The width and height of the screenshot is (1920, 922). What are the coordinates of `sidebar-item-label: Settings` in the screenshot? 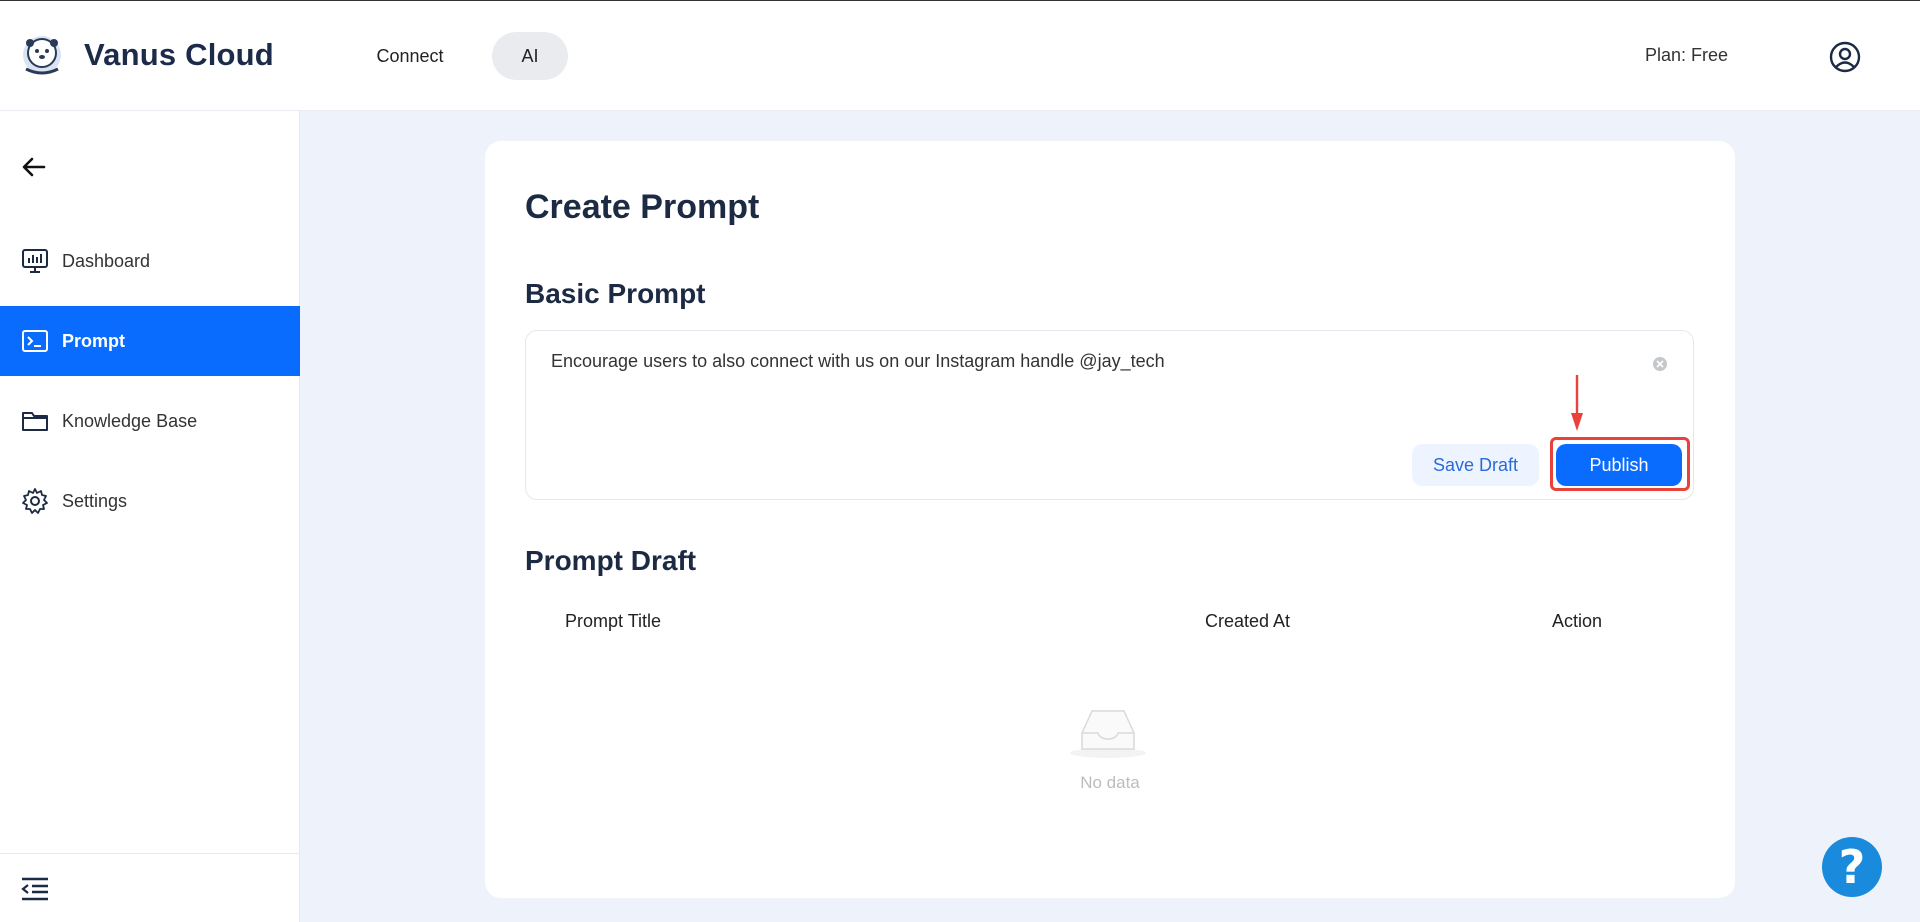 It's located at (95, 500).